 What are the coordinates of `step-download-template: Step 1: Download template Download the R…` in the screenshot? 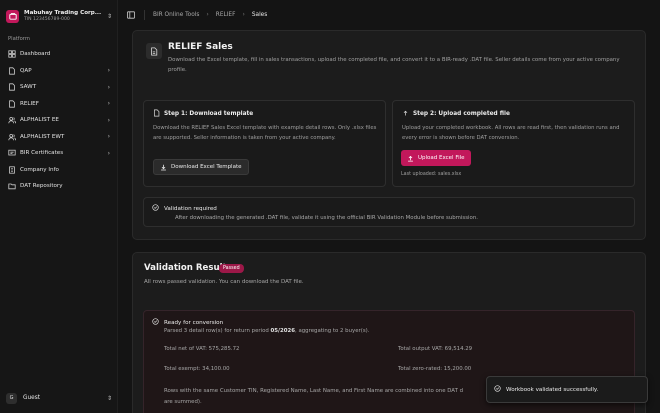 It's located at (264, 143).